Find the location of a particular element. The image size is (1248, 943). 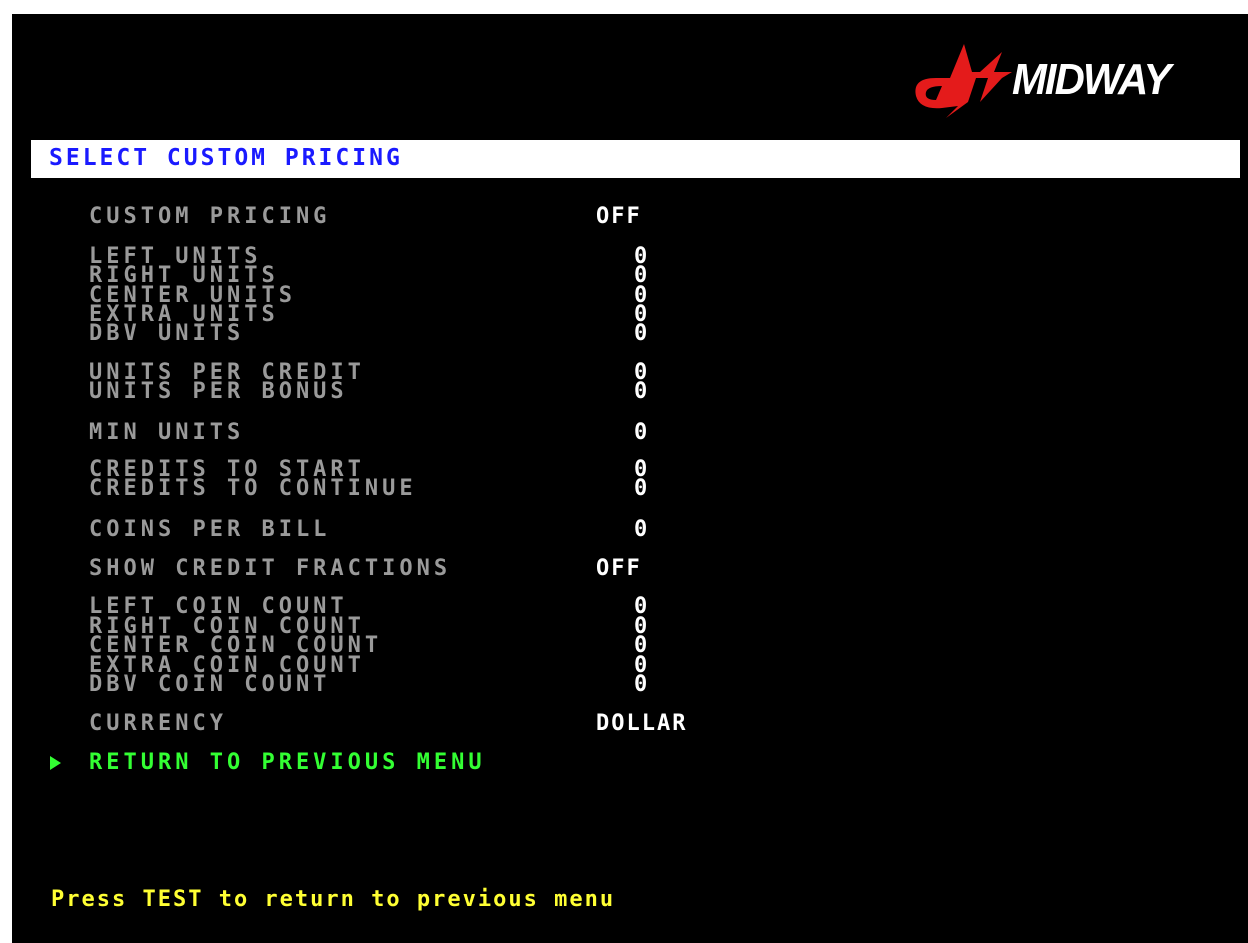

currency-value: DOLLAR is located at coordinates (642, 723).